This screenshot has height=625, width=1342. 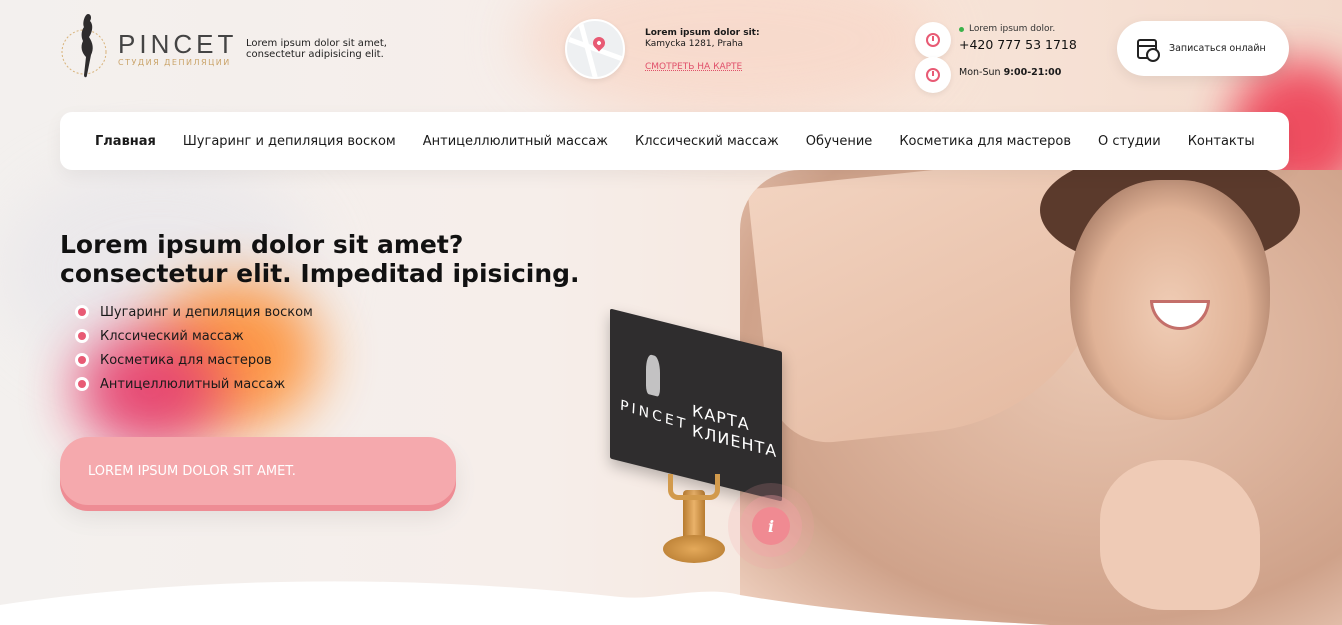 I want to click on book-online-button: Записаться онлайн, so click(x=1203, y=48).